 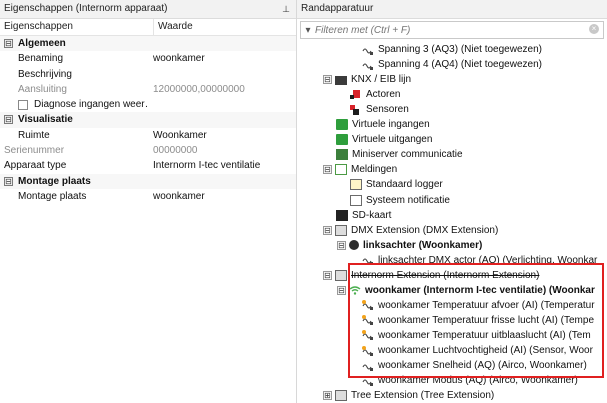 I want to click on property-row: Beschrijving, so click(x=148, y=74).